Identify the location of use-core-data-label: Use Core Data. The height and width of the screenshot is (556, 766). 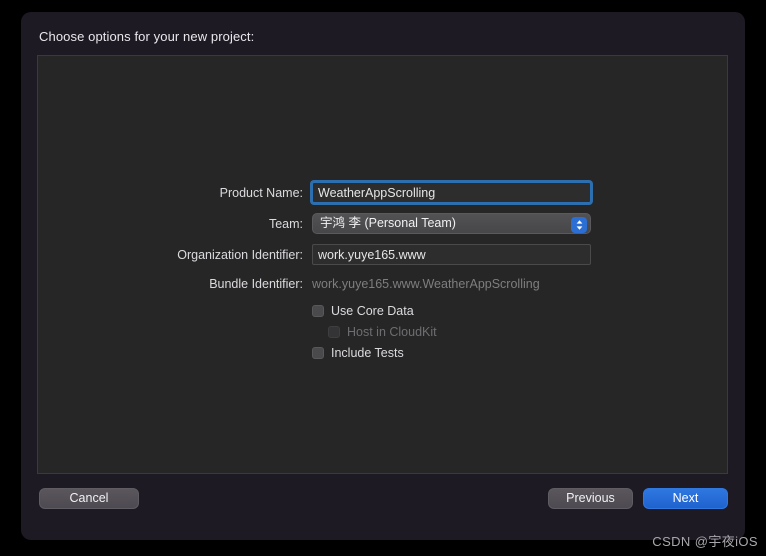
(372, 311).